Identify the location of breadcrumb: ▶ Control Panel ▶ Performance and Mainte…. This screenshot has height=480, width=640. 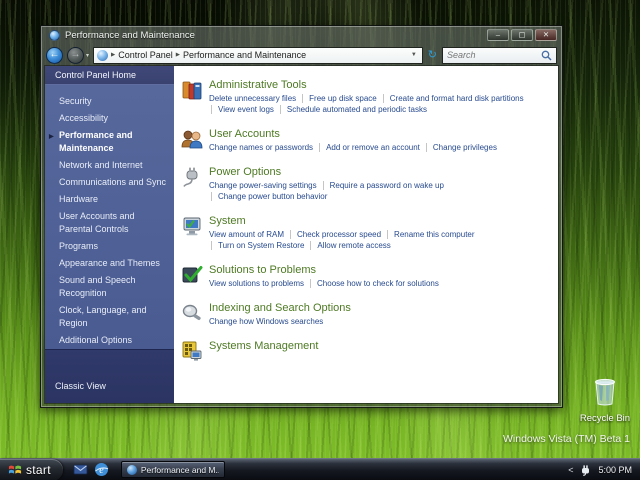
(258, 55).